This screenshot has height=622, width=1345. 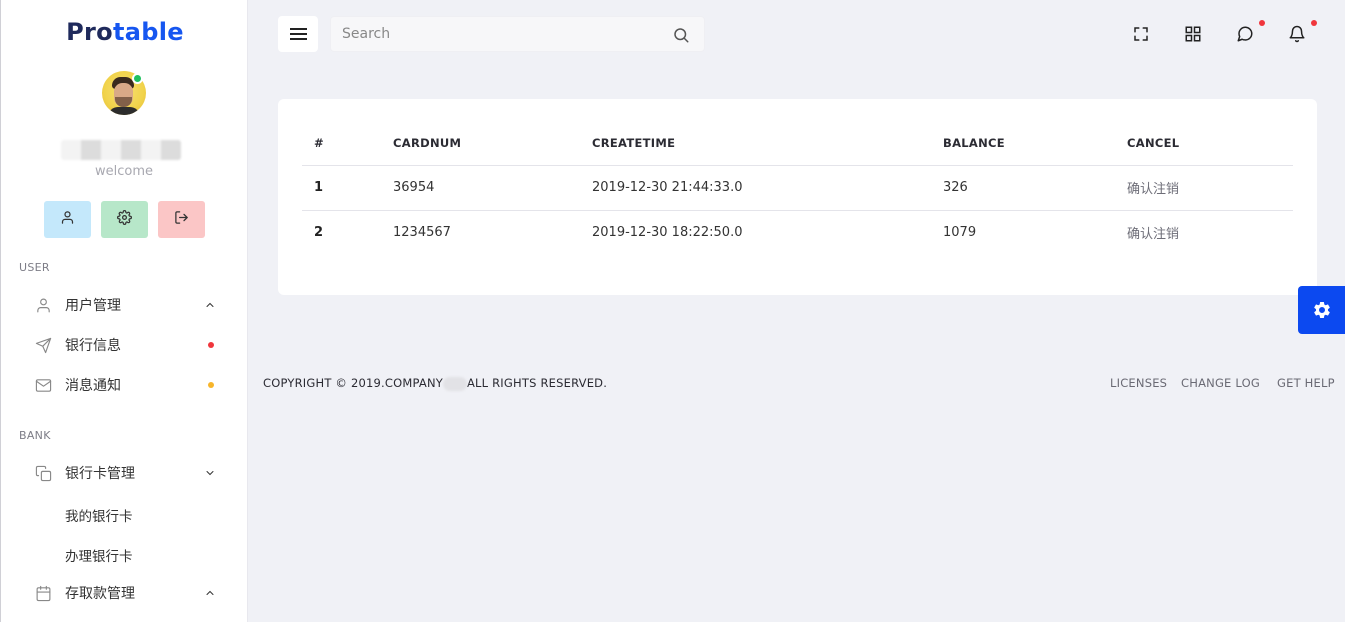 I want to click on footer-link-licenses: LICENSES, so click(x=1138, y=383).